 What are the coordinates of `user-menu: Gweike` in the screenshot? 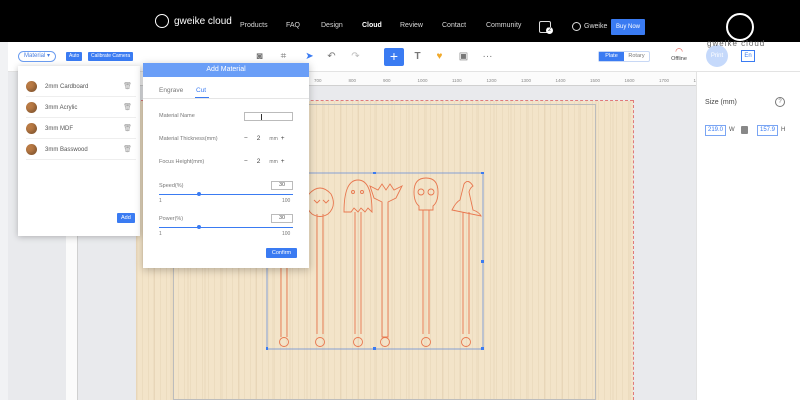 It's located at (589, 26).